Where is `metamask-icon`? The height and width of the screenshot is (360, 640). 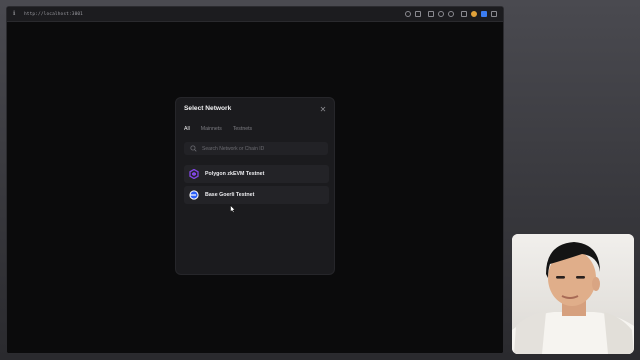
metamask-icon is located at coordinates (474, 14).